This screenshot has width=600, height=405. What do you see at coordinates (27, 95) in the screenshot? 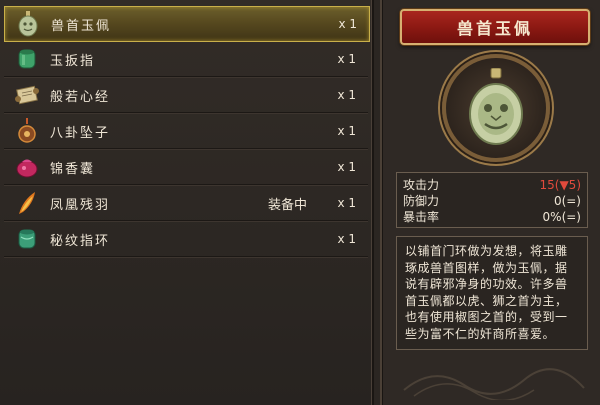
I see `scroll-icon` at bounding box center [27, 95].